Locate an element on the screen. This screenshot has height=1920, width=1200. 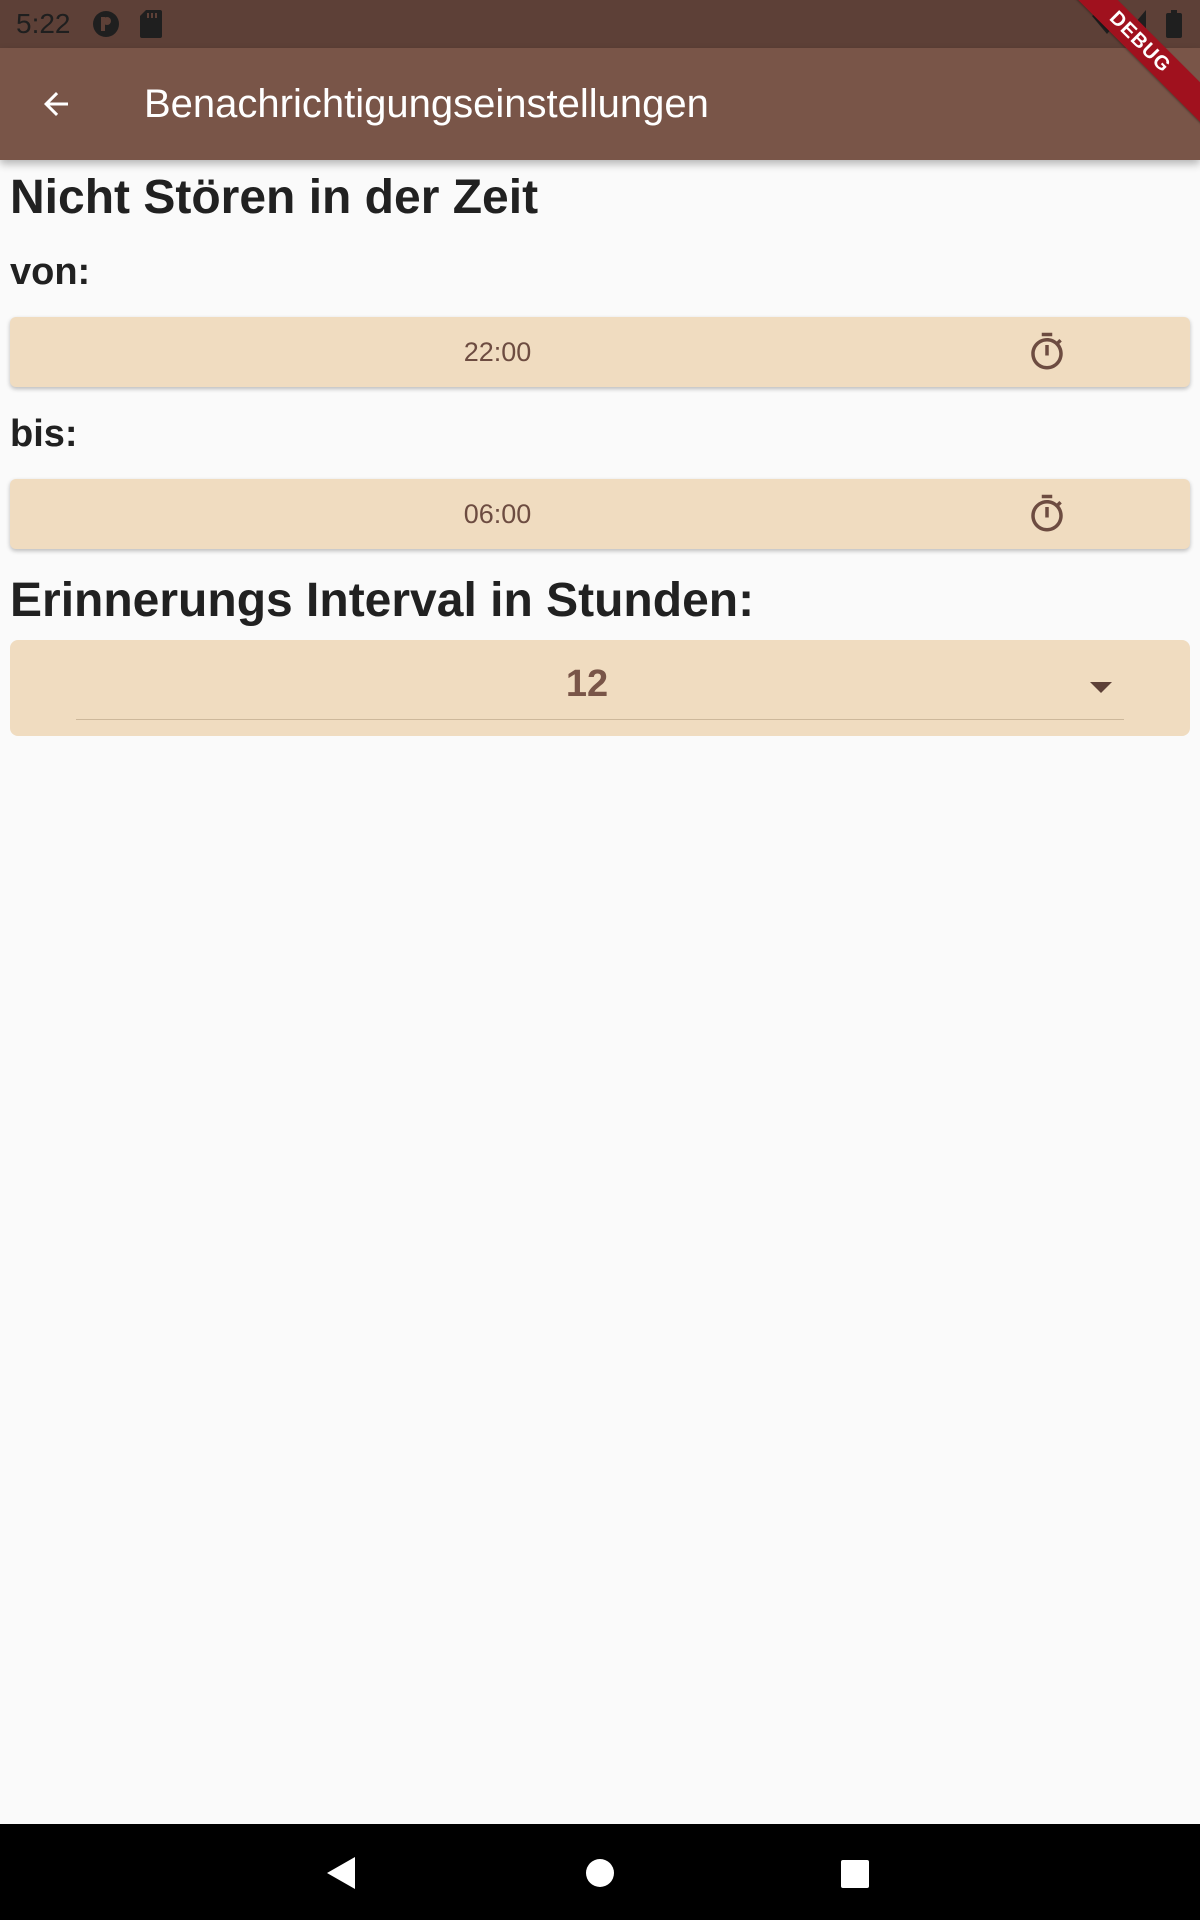
status-time: 5:22 is located at coordinates (43, 23).